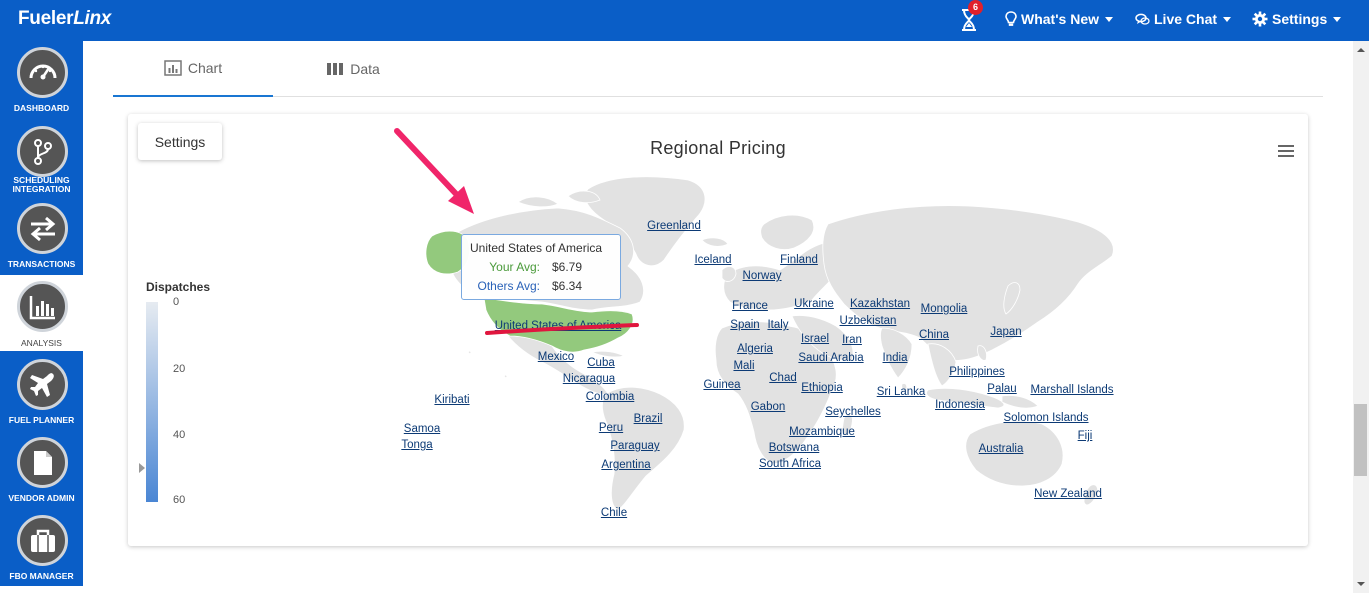 This screenshot has height=606, width=1369. What do you see at coordinates (1071, 390) in the screenshot?
I see `country-label-marshall-islands: Marshall Islands` at bounding box center [1071, 390].